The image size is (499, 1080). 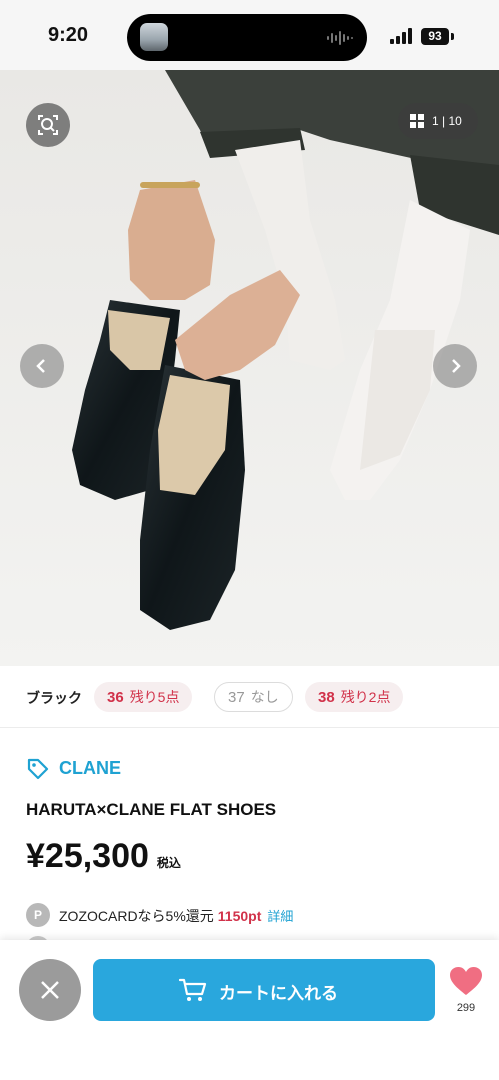 I want to click on brand-name: CLANE, so click(x=90, y=768).